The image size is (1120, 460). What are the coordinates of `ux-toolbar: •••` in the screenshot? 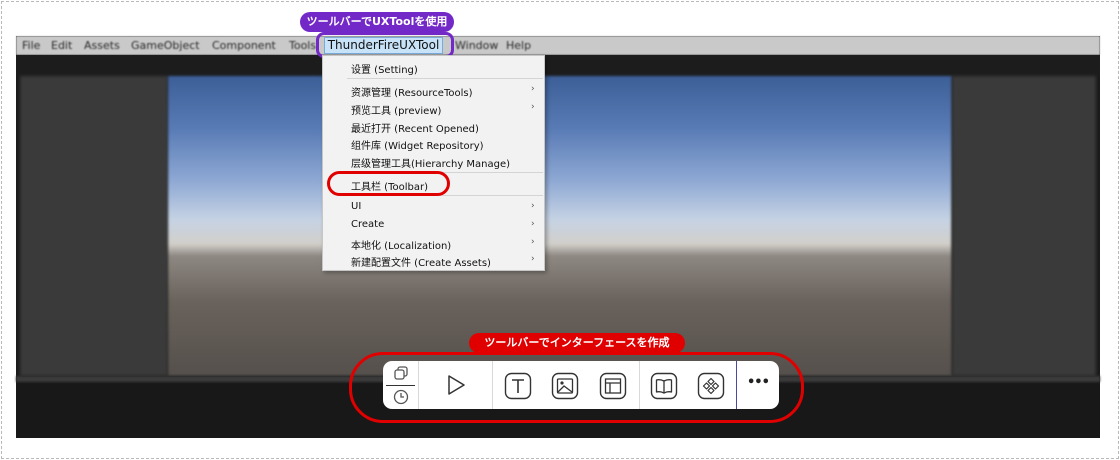 It's located at (581, 385).